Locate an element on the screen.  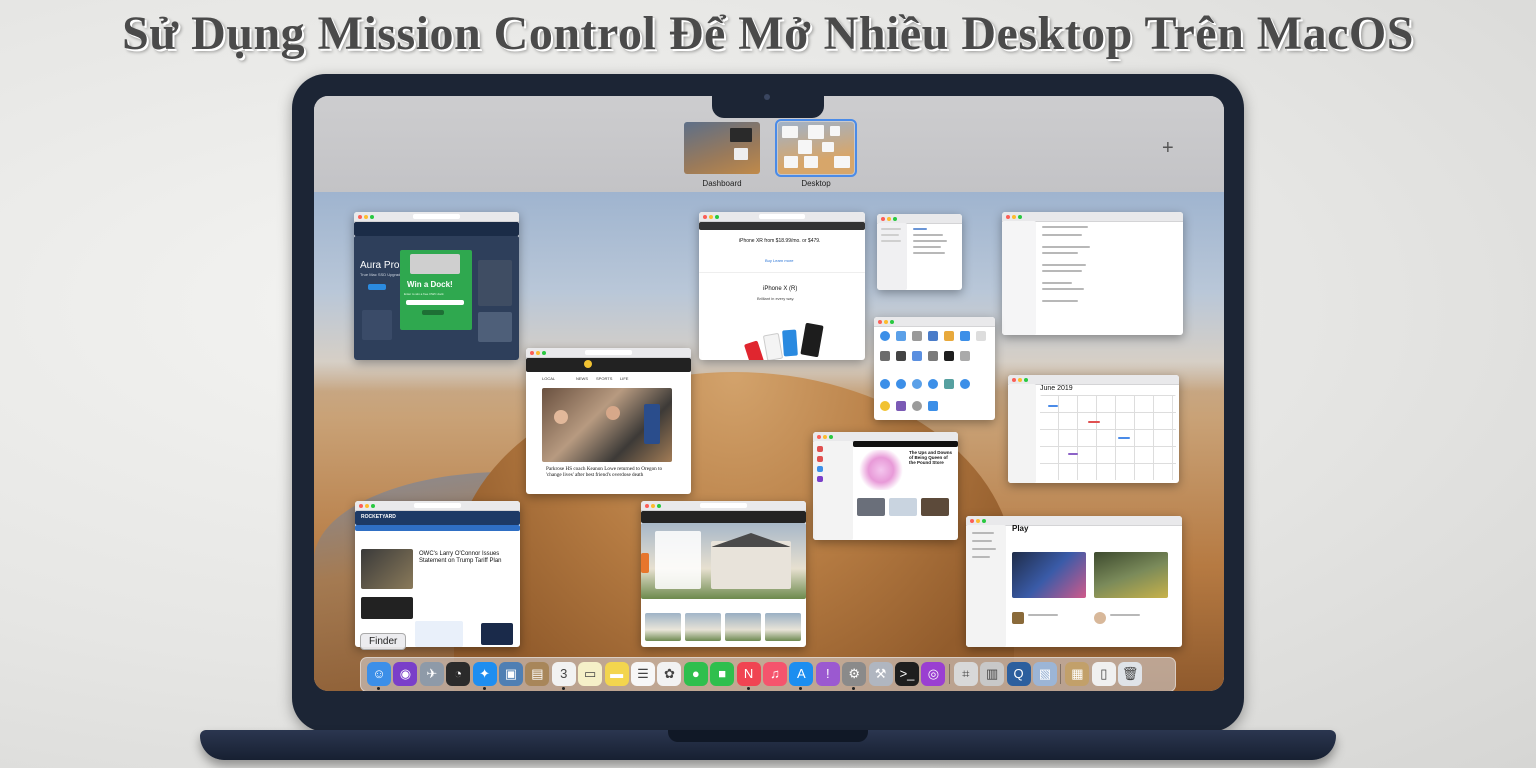
window-textedit is located at coordinates (1092, 273).